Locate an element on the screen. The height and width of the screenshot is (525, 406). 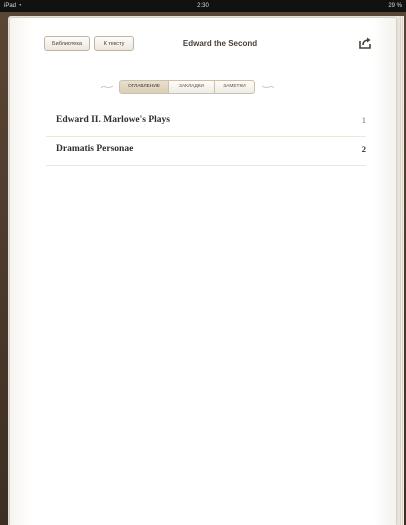
tab-notes: ЗАМЕТКИ is located at coordinates (235, 87).